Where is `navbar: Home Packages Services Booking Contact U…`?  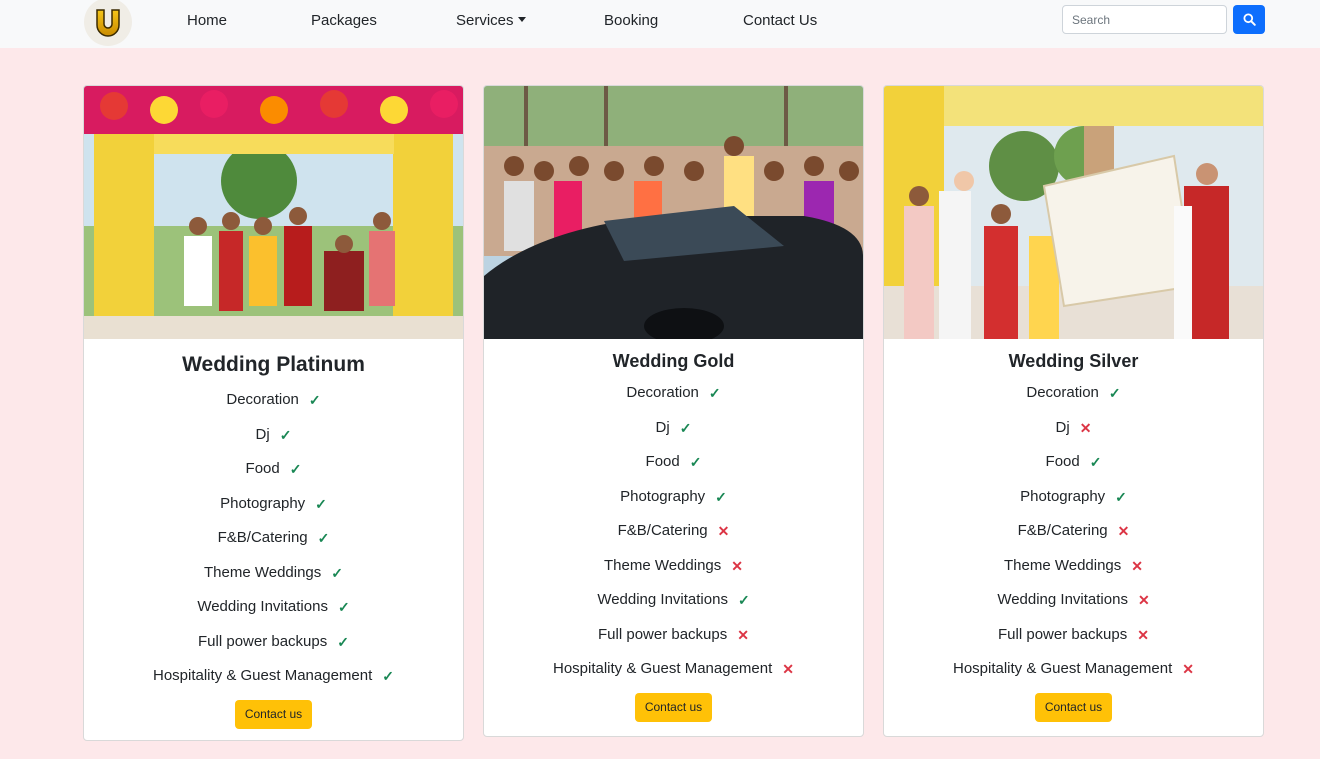
navbar: Home Packages Services Booking Contact U… is located at coordinates (660, 24).